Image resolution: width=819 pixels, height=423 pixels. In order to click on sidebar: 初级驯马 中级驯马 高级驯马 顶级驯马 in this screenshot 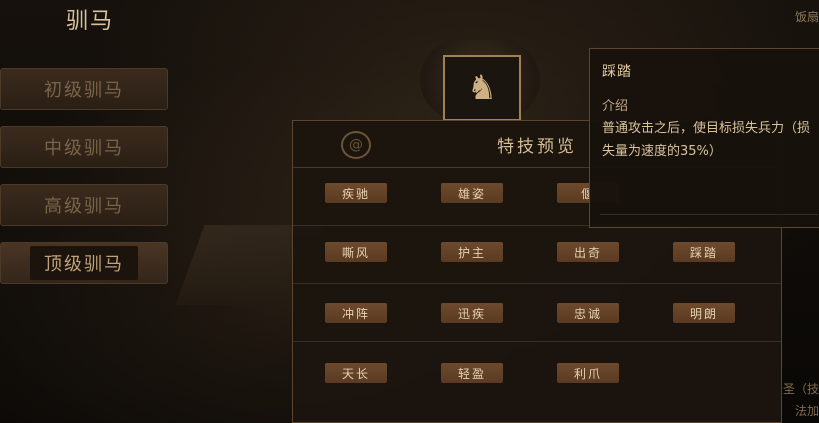, I will do `click(85, 184)`.